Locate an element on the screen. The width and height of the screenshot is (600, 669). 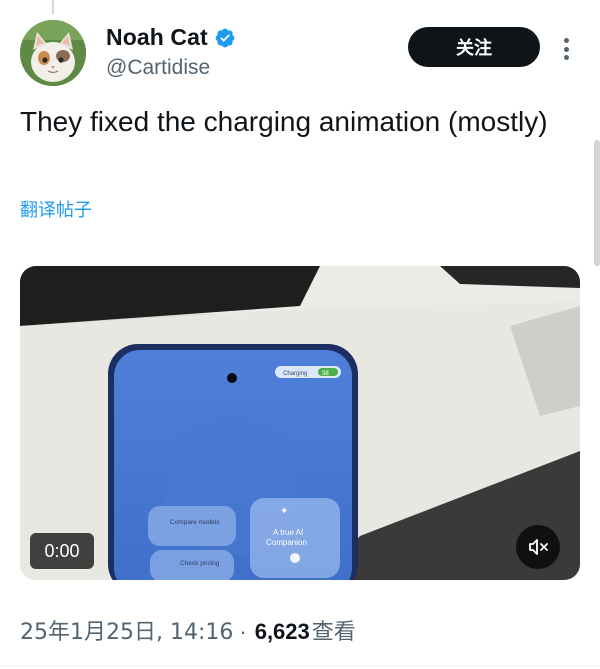
cat-avatar-icon is located at coordinates (53, 53).